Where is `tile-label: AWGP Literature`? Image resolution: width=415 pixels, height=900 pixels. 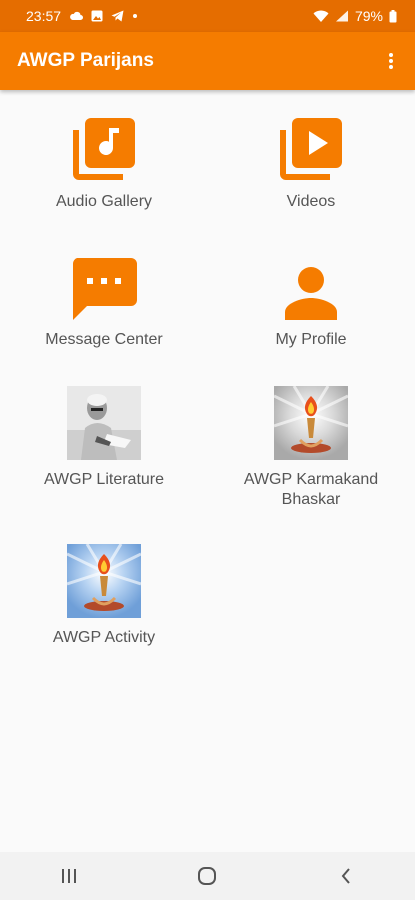 tile-label: AWGP Literature is located at coordinates (104, 479).